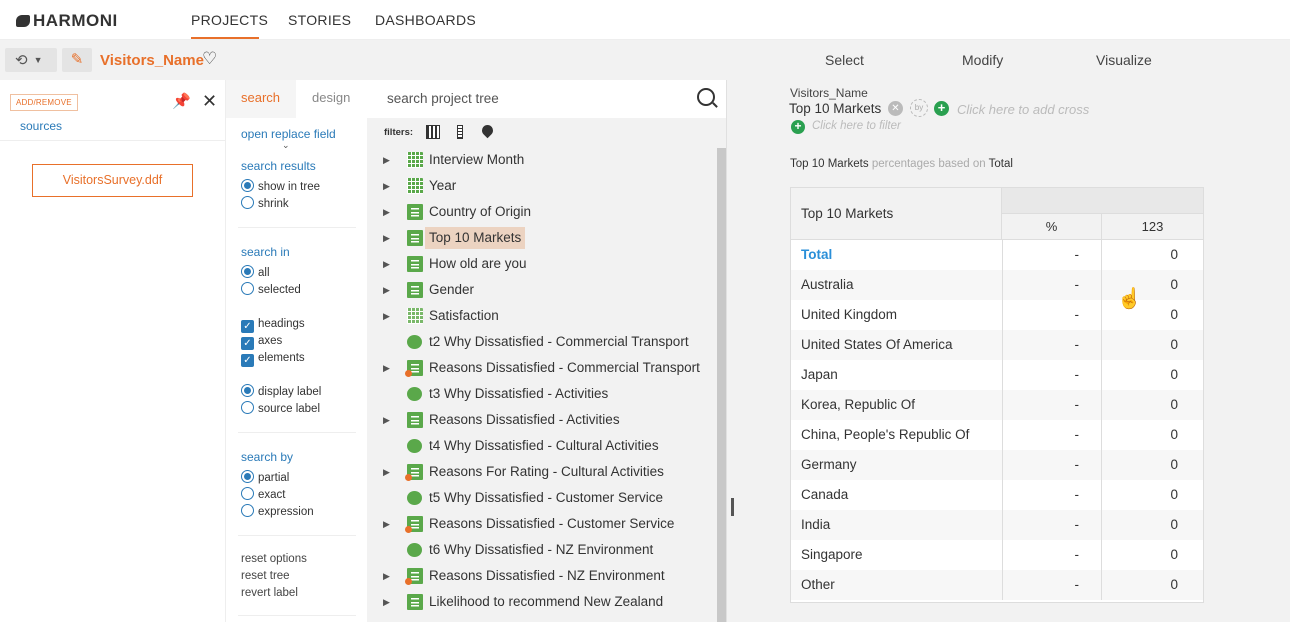 This screenshot has height=622, width=1290. Describe the element at coordinates (425, 20) in the screenshot. I see `nav-tab-dashboards: DASHBOARDS` at that location.